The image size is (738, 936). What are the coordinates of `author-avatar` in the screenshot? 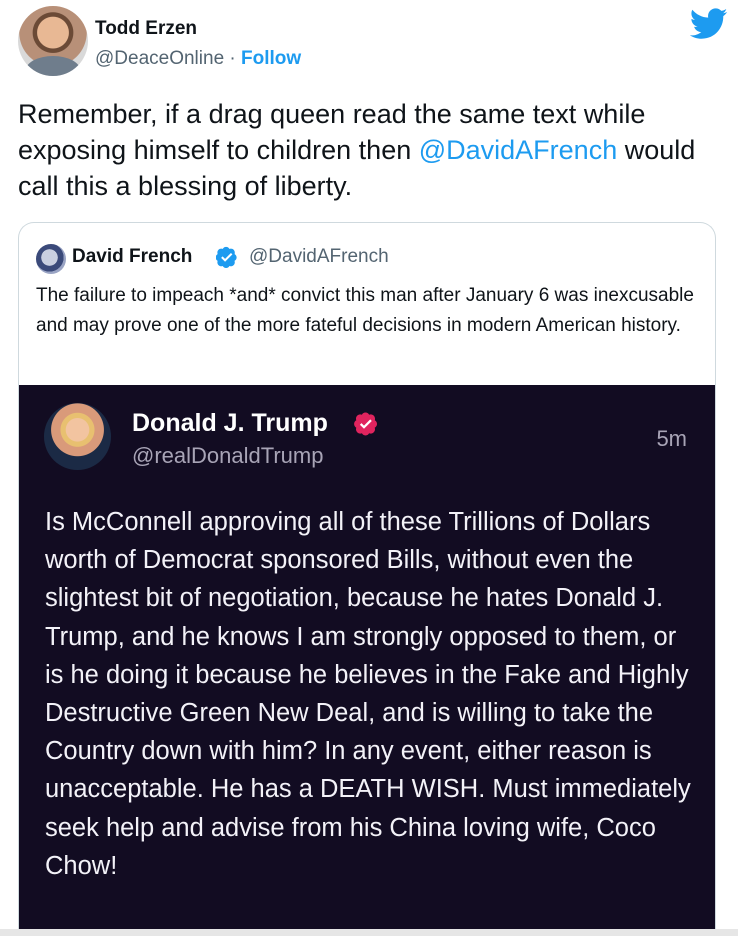 It's located at (53, 41).